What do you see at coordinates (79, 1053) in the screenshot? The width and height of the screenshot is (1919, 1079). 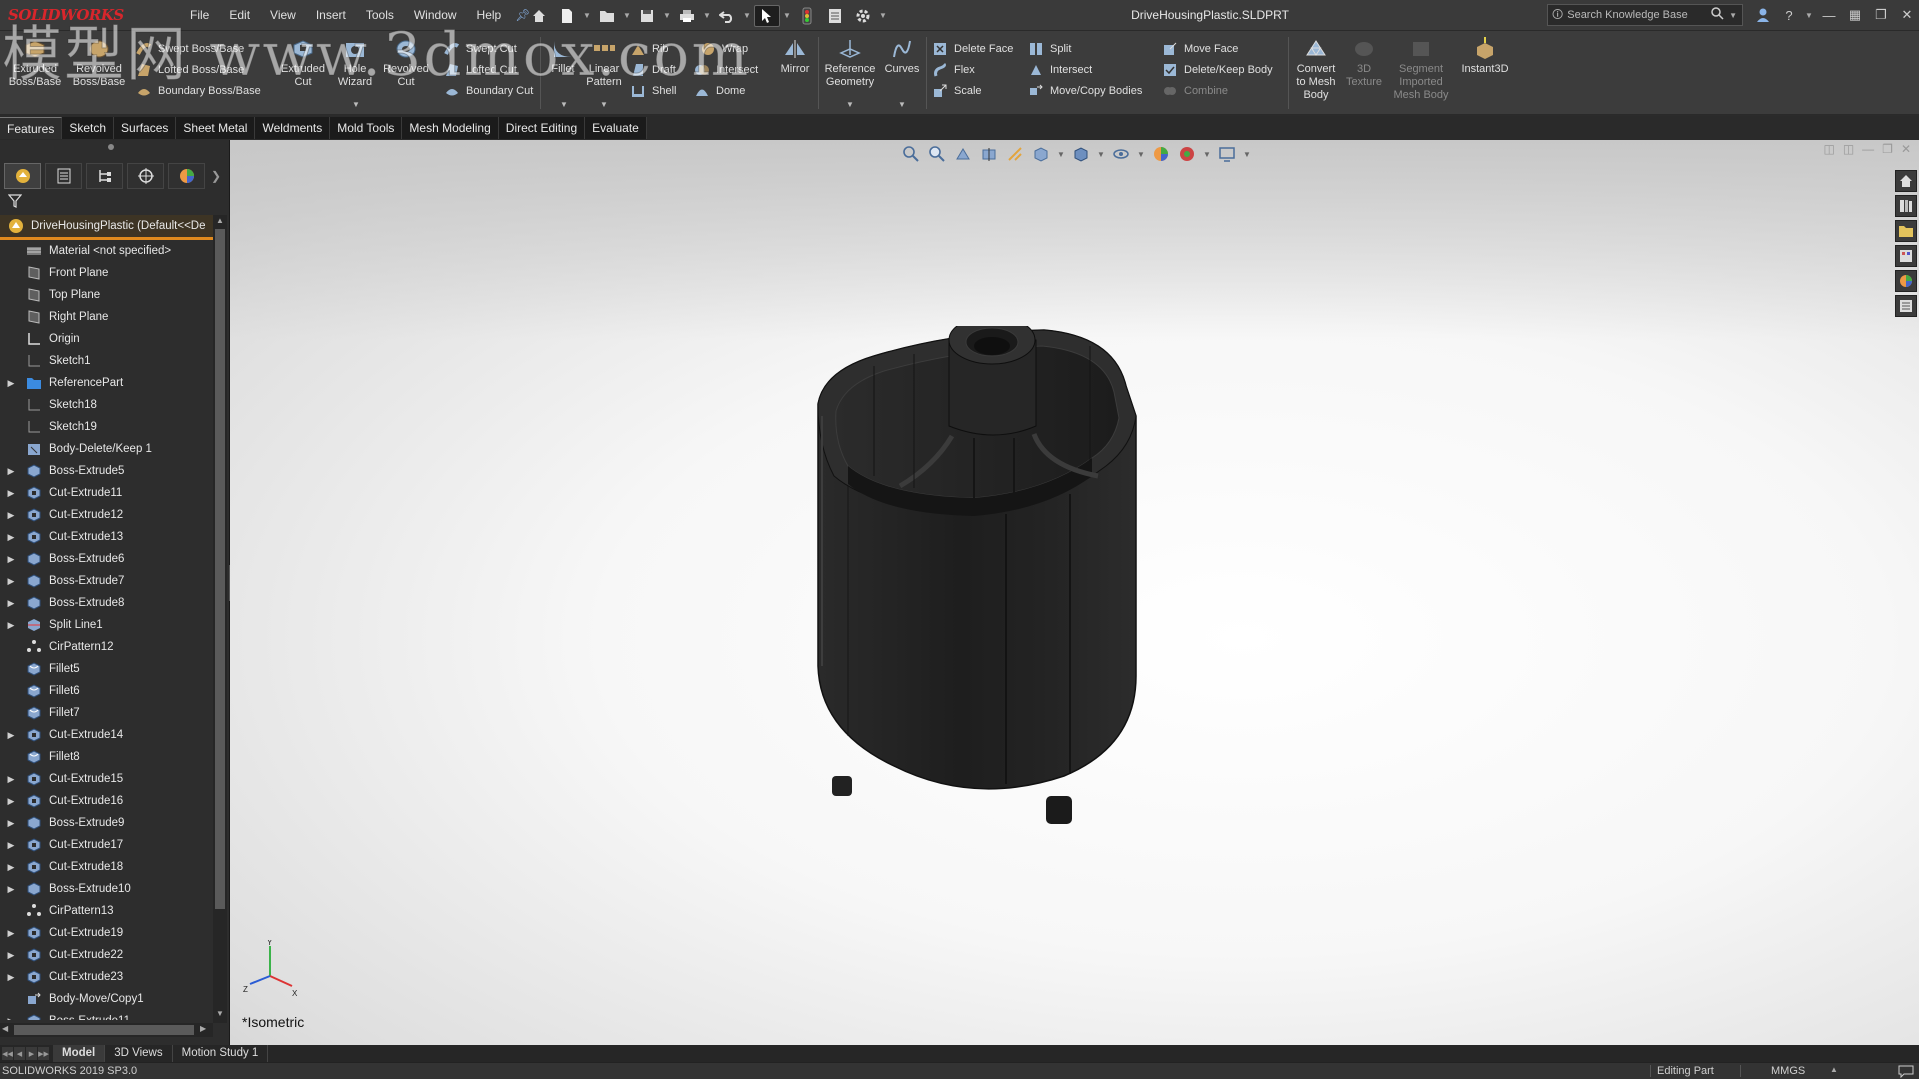 I see `tab-model: Model` at bounding box center [79, 1053].